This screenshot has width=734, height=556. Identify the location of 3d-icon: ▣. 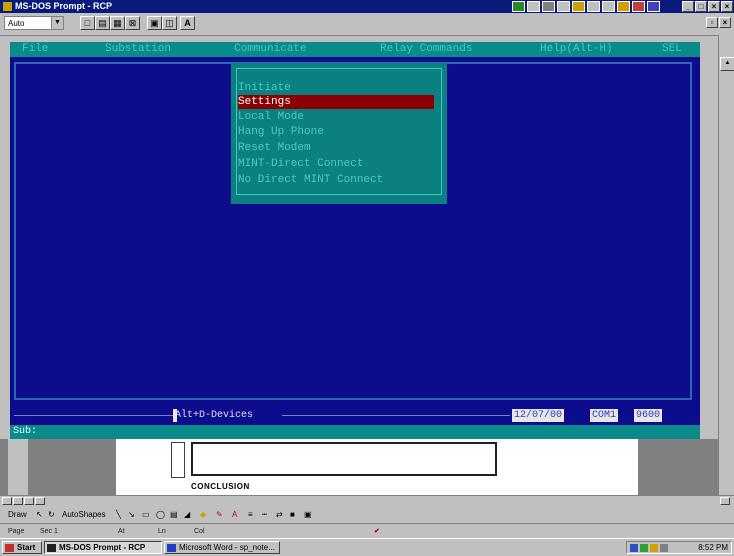
(308, 514).